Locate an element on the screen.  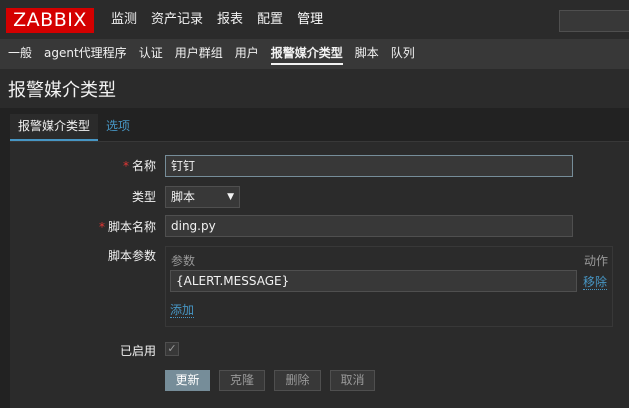
zabbix-logo: ZABBIX is located at coordinates (50, 20).